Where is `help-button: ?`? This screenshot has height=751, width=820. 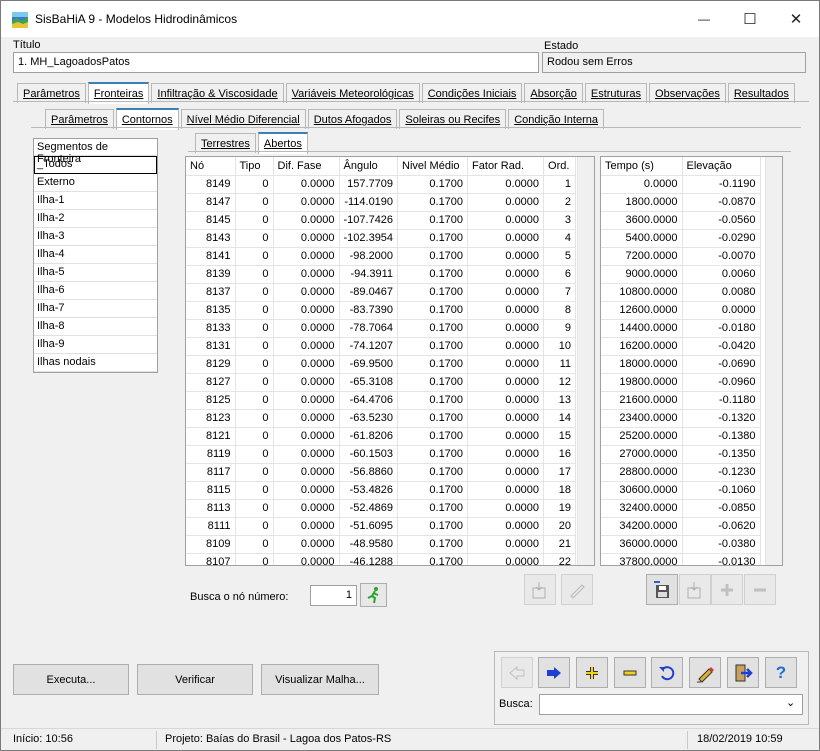
help-button: ? is located at coordinates (781, 672).